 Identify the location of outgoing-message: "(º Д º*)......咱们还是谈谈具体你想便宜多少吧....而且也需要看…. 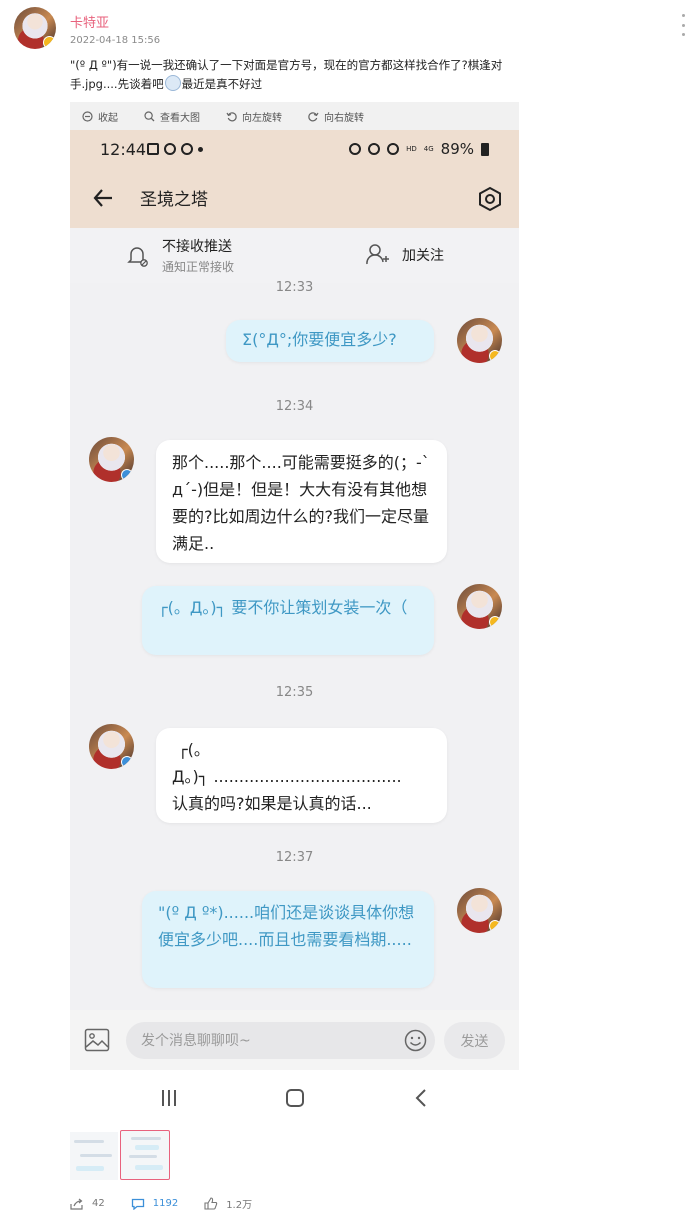
(288, 939).